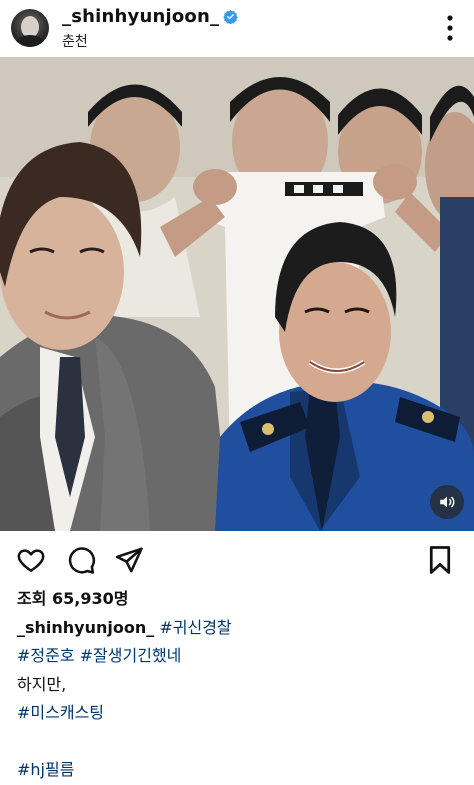 Image resolution: width=474 pixels, height=785 pixels. What do you see at coordinates (440, 560) in the screenshot?
I see `bookmark-icon` at bounding box center [440, 560].